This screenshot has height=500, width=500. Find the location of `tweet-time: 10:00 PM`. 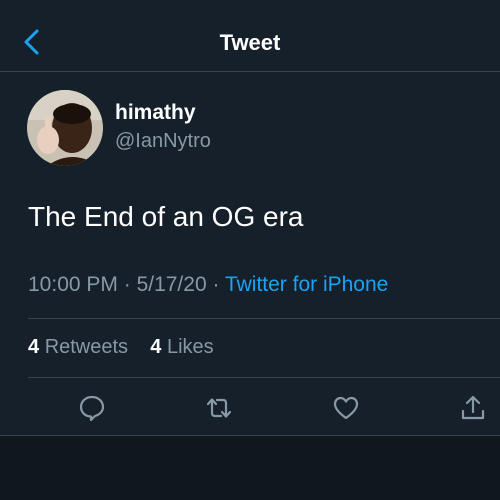

tweet-time: 10:00 PM is located at coordinates (73, 284).